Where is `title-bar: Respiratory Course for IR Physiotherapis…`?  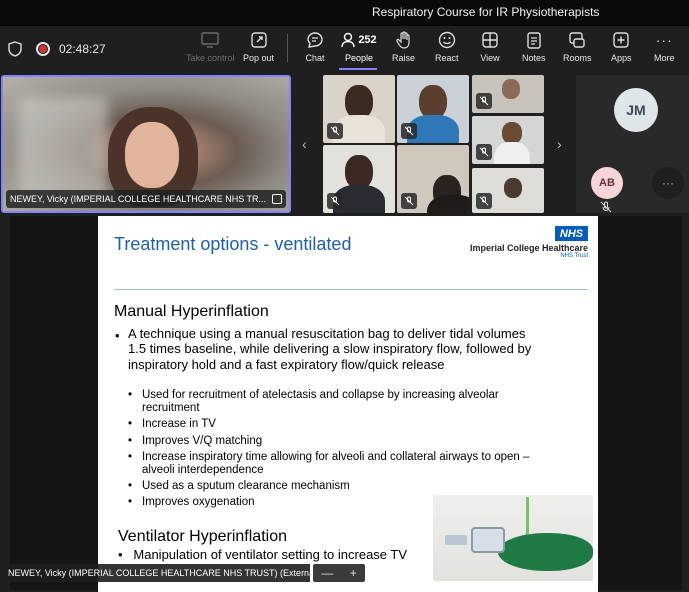
title-bar: Respiratory Course for IR Physiotherapis… is located at coordinates (344, 13).